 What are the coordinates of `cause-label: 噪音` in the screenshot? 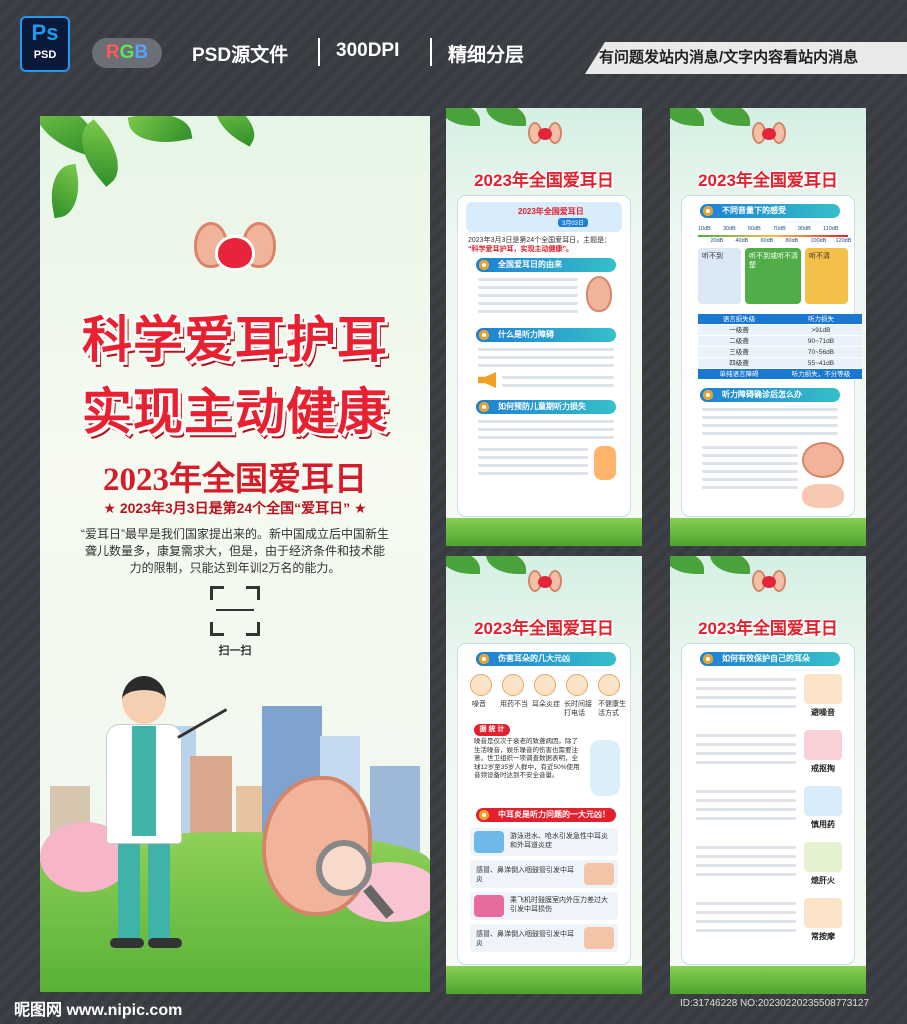 It's located at (479, 704).